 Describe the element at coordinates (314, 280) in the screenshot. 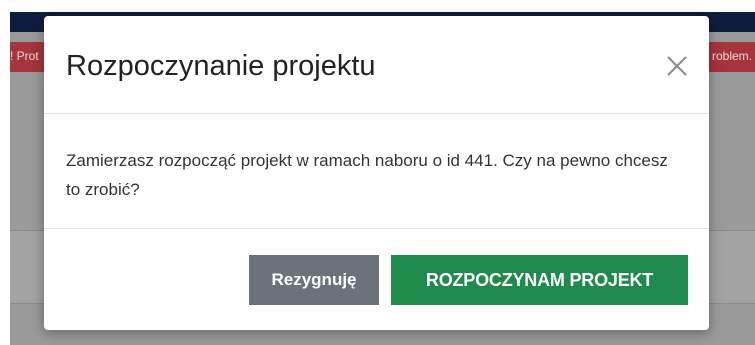

I see `cancel-button: Rezygnuję` at that location.